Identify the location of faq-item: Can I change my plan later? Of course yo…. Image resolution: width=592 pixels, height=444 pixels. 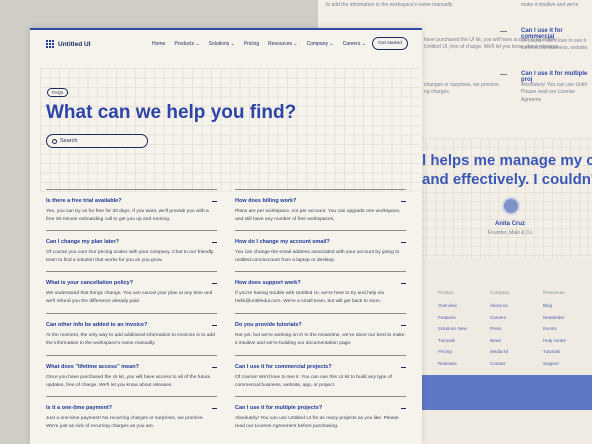
(131, 247).